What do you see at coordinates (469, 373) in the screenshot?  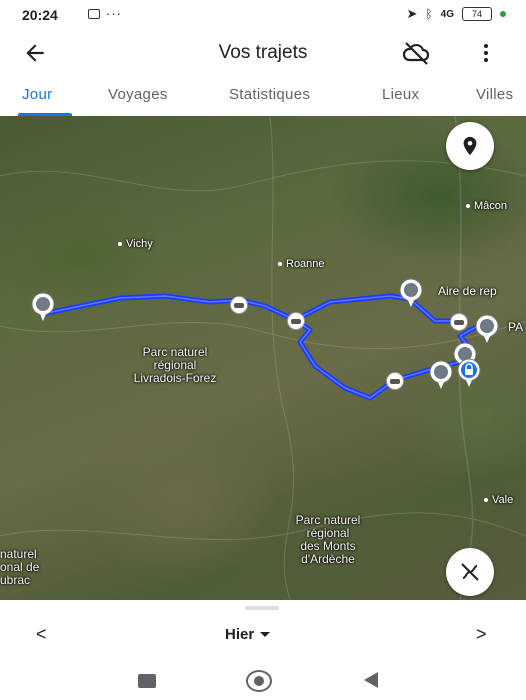 I see `lock-pin-icon` at bounding box center [469, 373].